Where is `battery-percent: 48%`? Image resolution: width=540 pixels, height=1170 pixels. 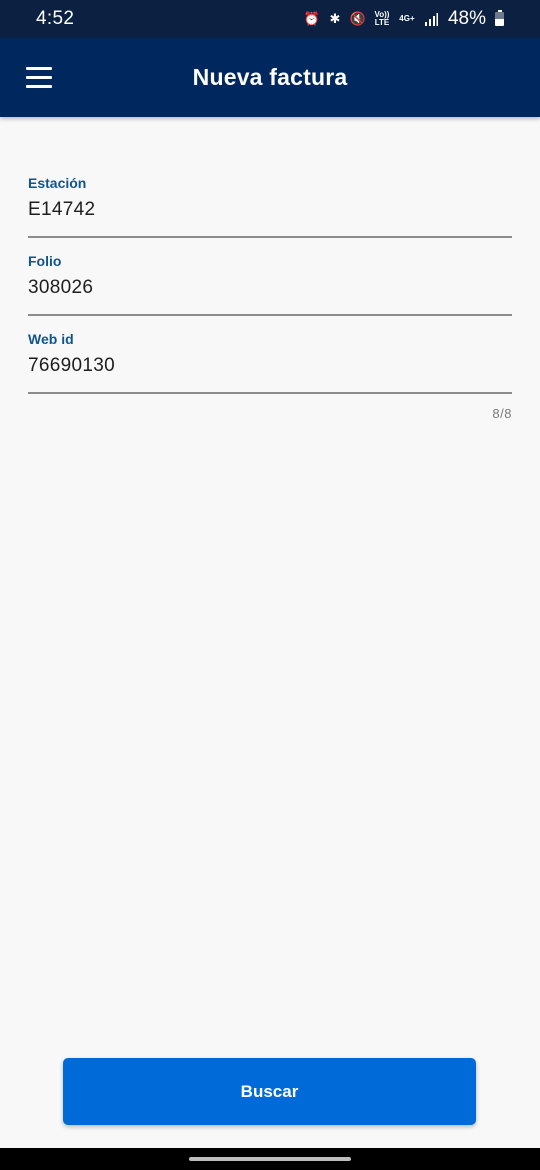 battery-percent: 48% is located at coordinates (466, 18).